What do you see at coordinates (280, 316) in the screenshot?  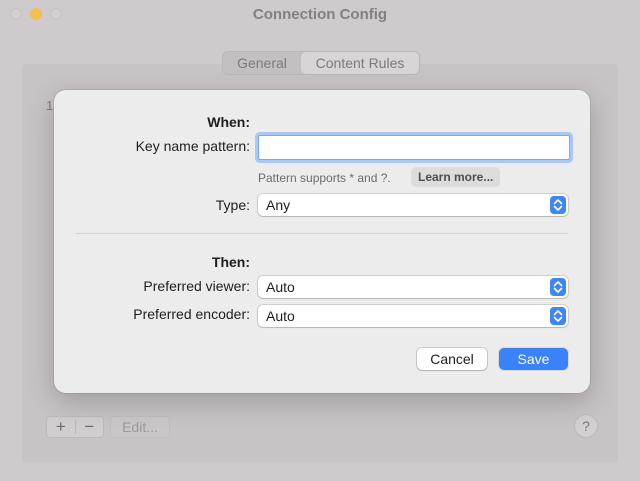 I see `preferred-encoder-value: Auto` at bounding box center [280, 316].